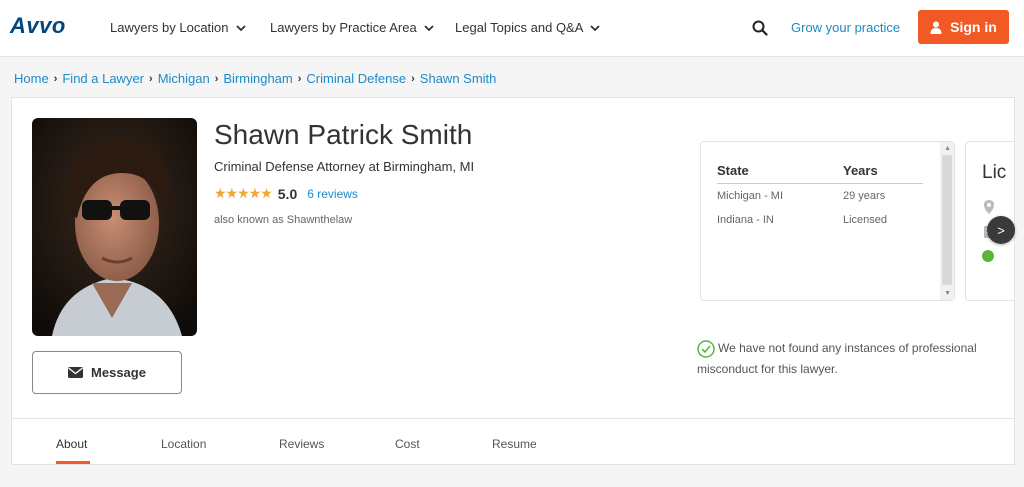 This screenshot has width=1024, height=487. Describe the element at coordinates (243, 193) in the screenshot. I see `rating-stars-icon: ★★★★★` at that location.